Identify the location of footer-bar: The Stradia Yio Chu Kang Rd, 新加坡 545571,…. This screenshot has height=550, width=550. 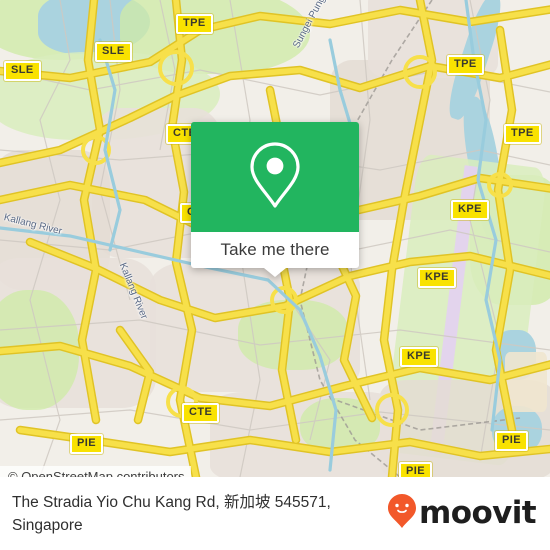
(275, 513).